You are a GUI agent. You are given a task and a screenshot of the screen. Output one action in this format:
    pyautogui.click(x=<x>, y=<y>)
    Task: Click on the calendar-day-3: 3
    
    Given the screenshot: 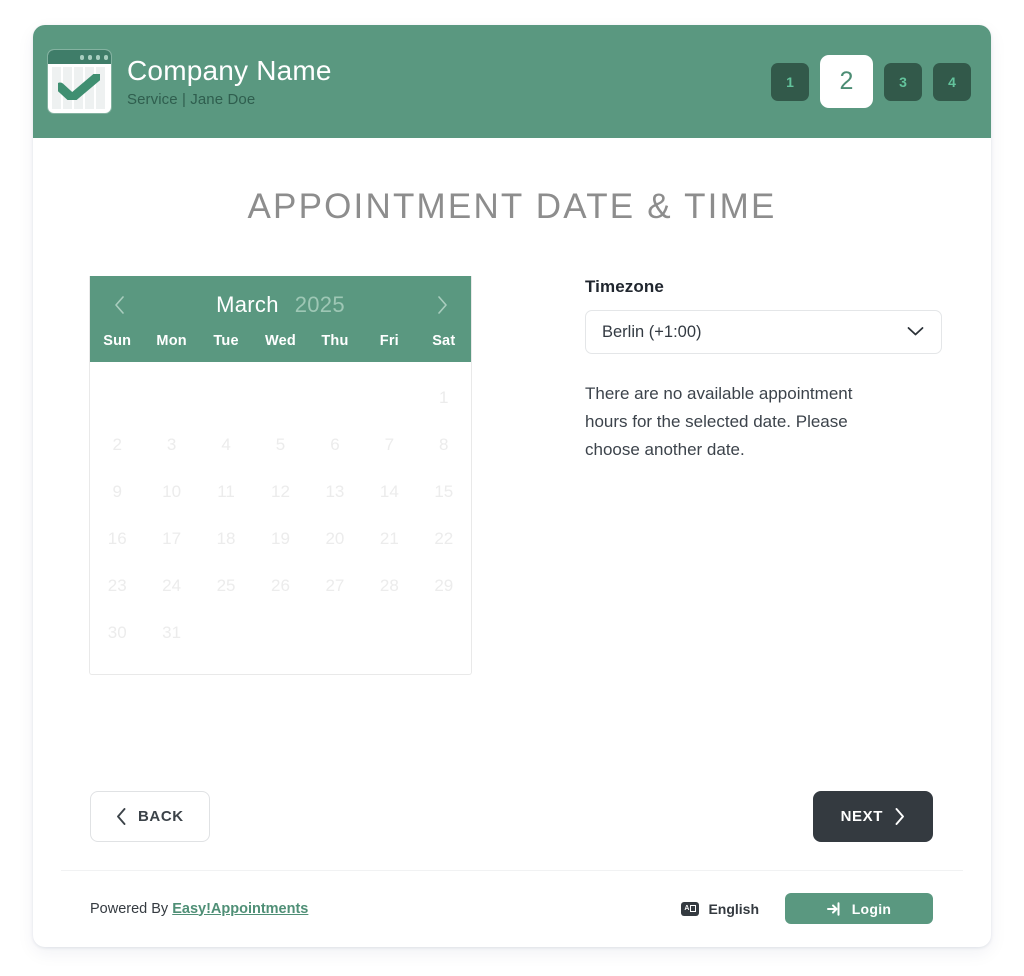 What is the action you would take?
    pyautogui.click(x=171, y=444)
    